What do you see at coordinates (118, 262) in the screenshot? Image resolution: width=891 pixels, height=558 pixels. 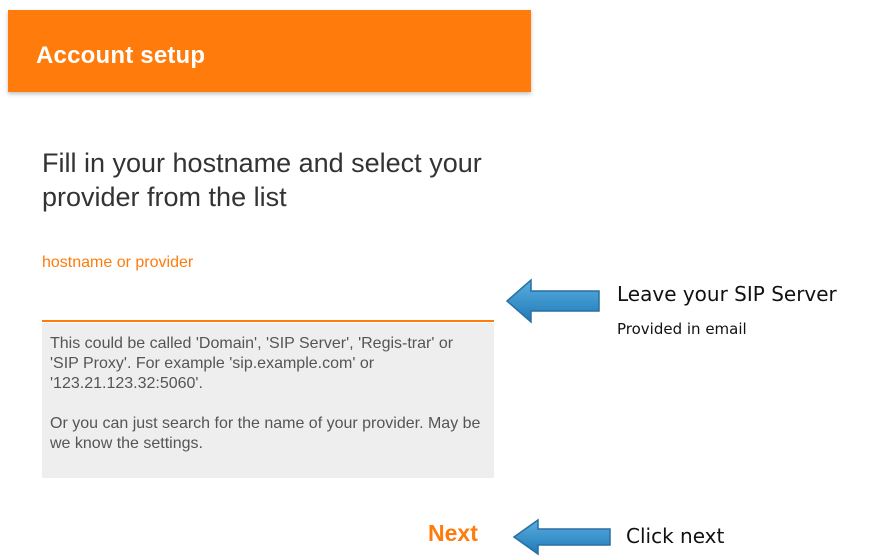 I see `hostname-field-label: hostname or provider` at bounding box center [118, 262].